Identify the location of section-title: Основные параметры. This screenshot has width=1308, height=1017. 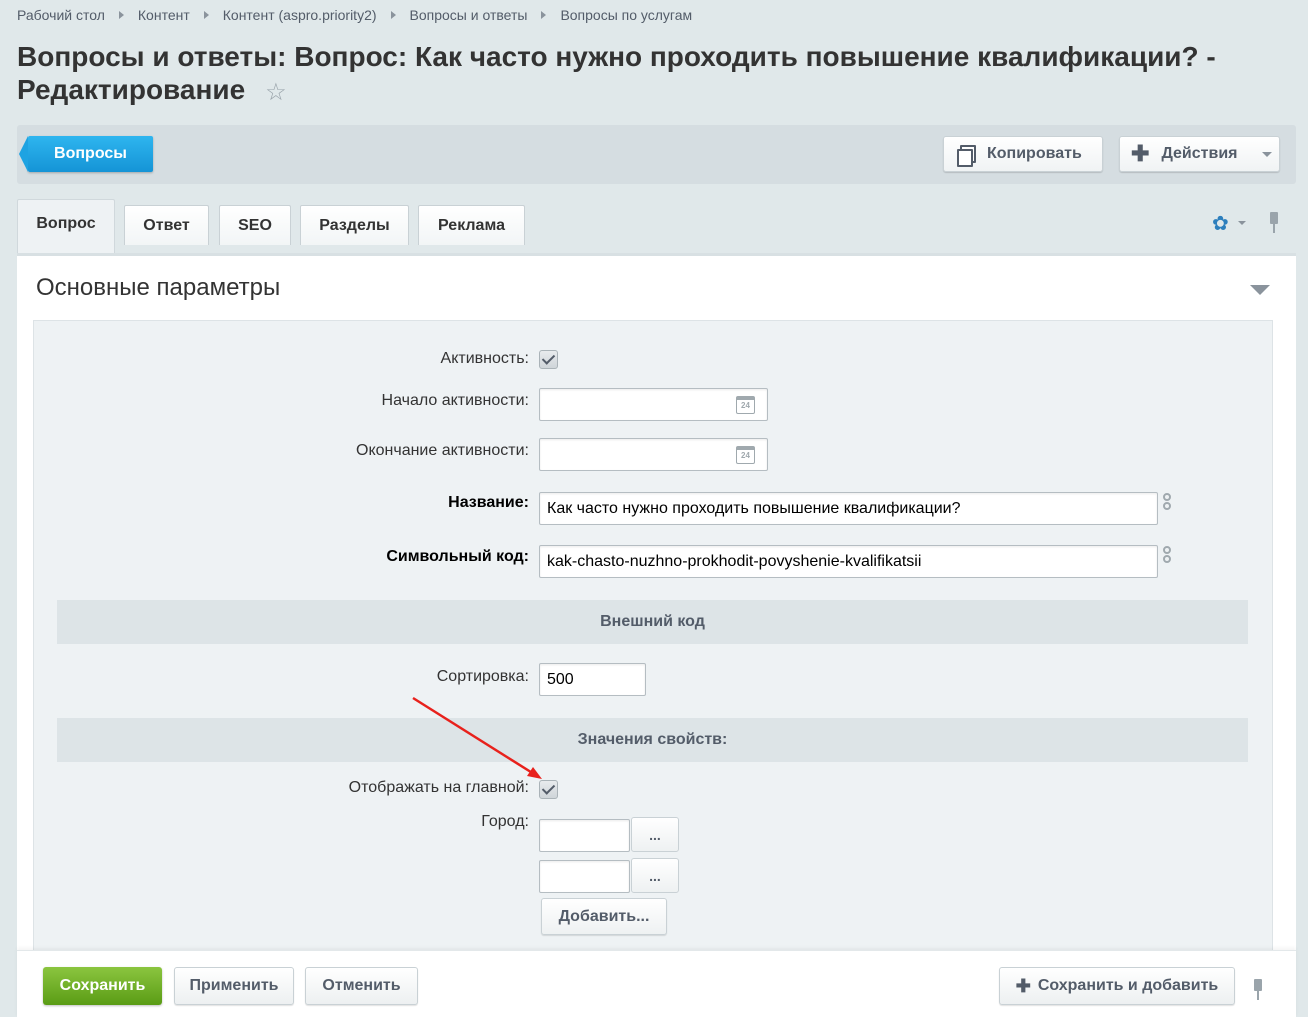
(158, 287).